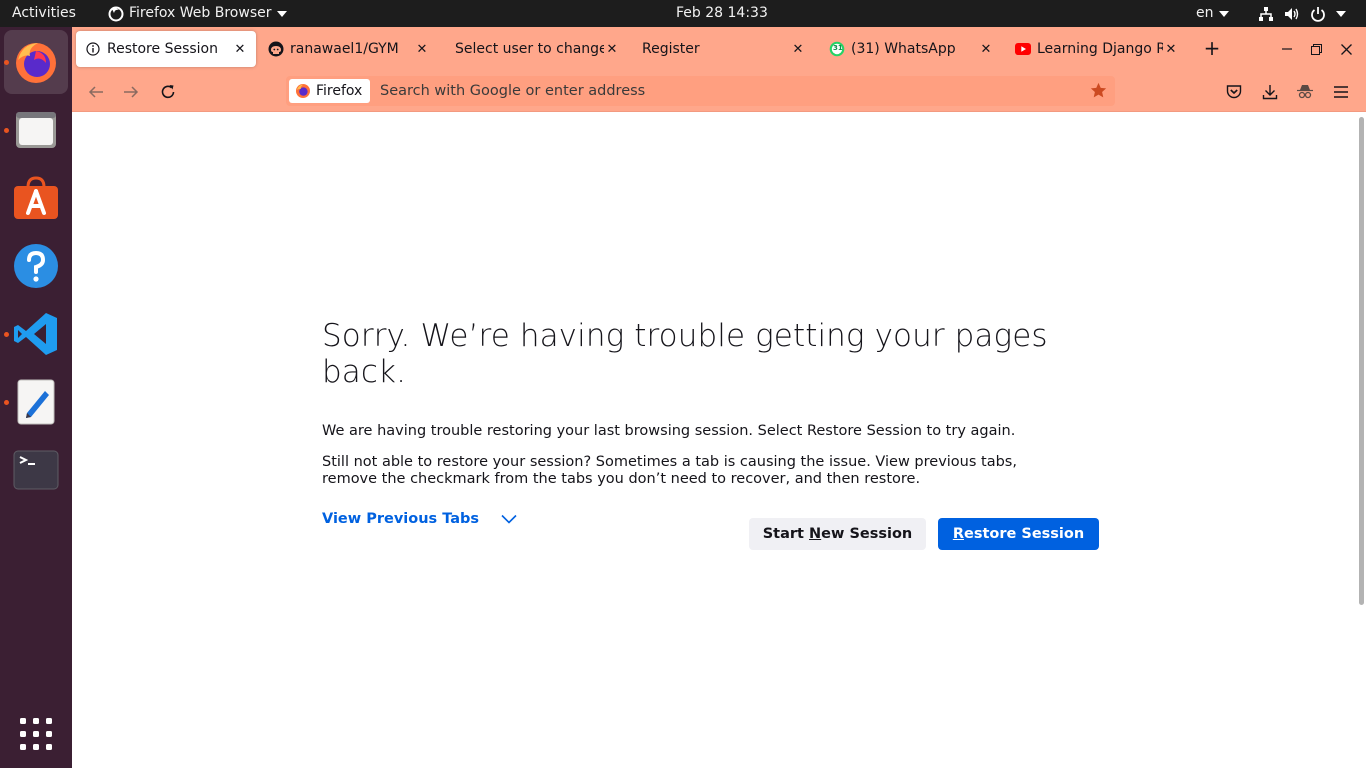  I want to click on pocket-button, so click(1234, 92).